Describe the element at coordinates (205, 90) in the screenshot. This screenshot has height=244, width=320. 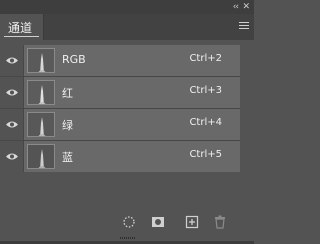
I see `channel-shortcut: Ctrl+3` at that location.